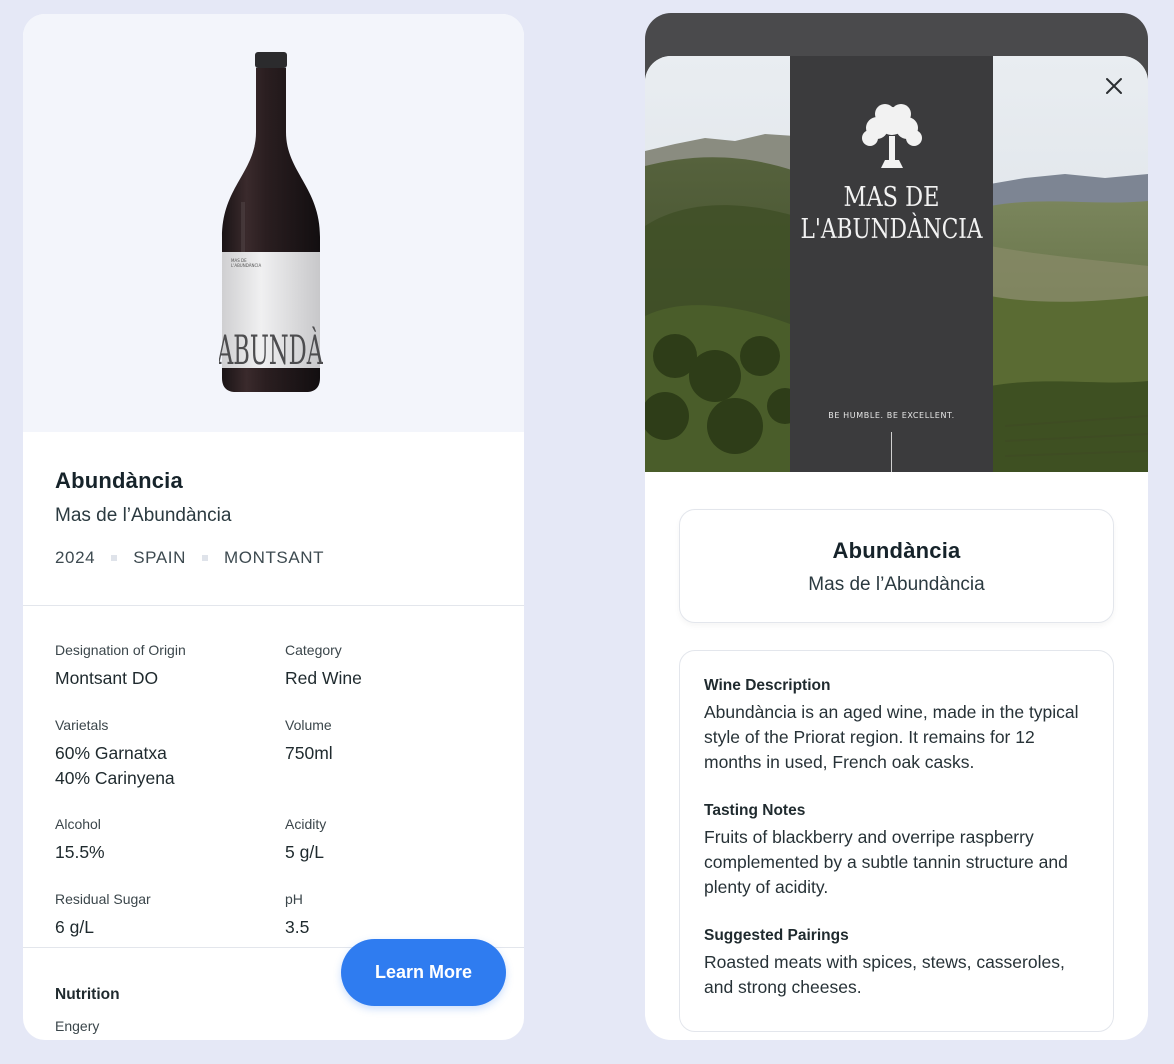 This screenshot has height=1064, width=1174. Describe the element at coordinates (103, 898) in the screenshot. I see `spec-label: Residual Sugar` at that location.